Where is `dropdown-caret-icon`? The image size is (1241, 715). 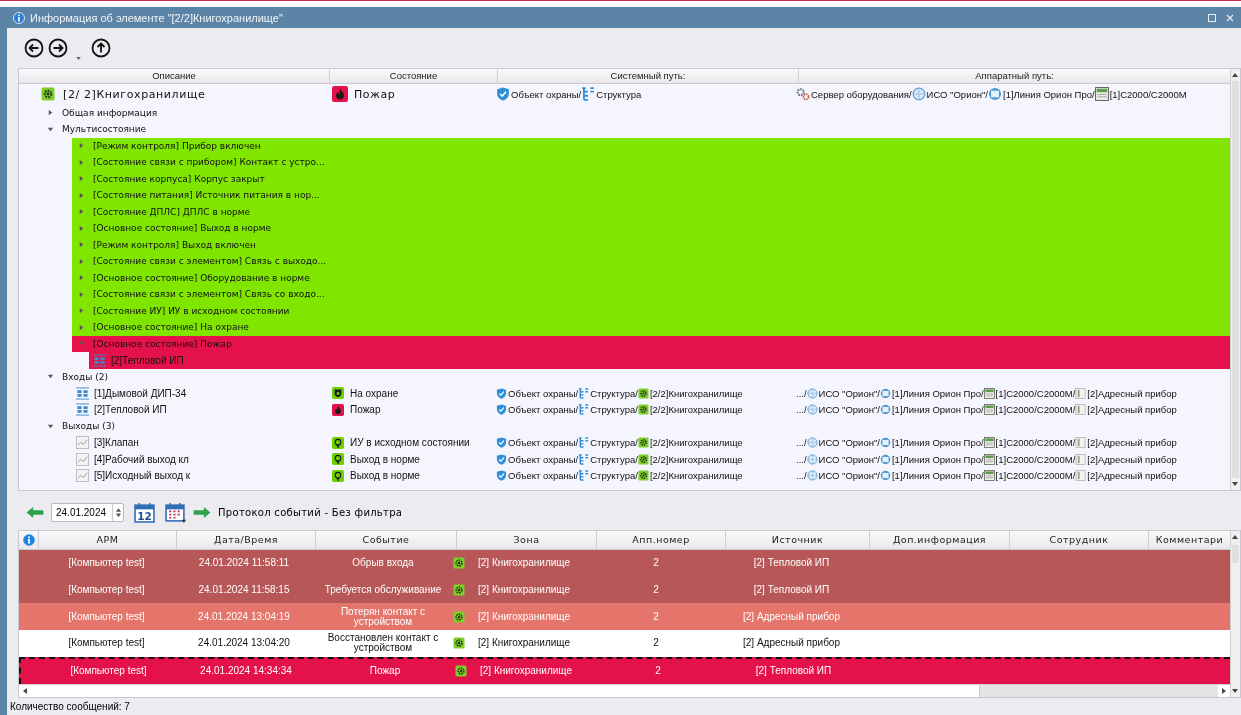 dropdown-caret-icon is located at coordinates (78, 58).